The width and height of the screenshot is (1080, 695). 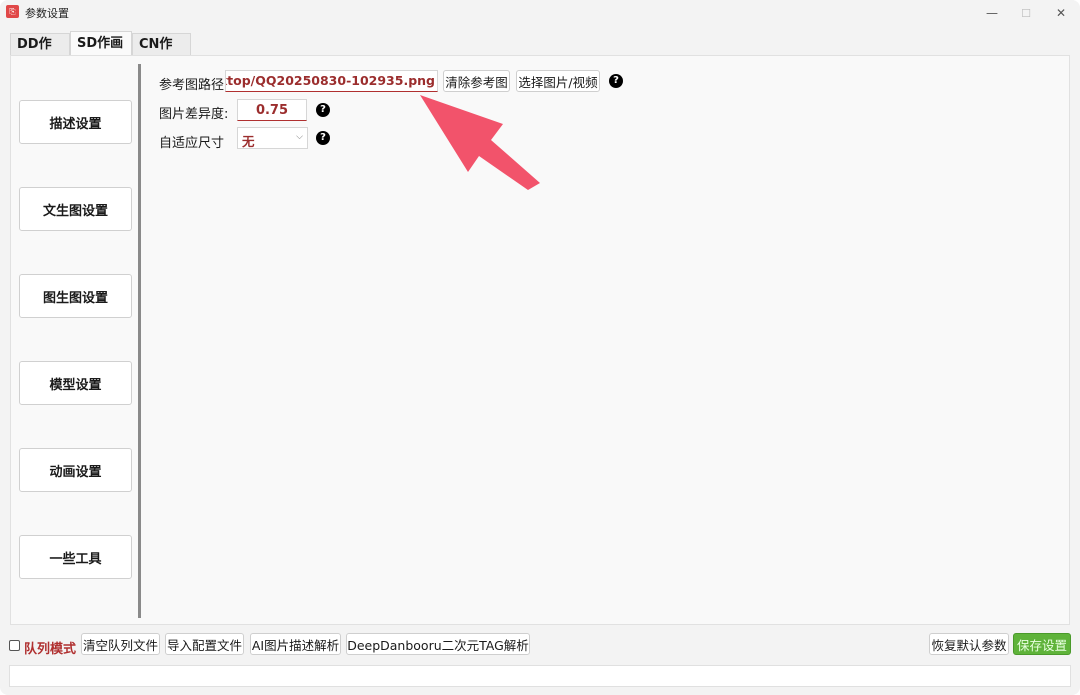 I want to click on ai-describe-button: AI图片描述解析, so click(x=295, y=644).